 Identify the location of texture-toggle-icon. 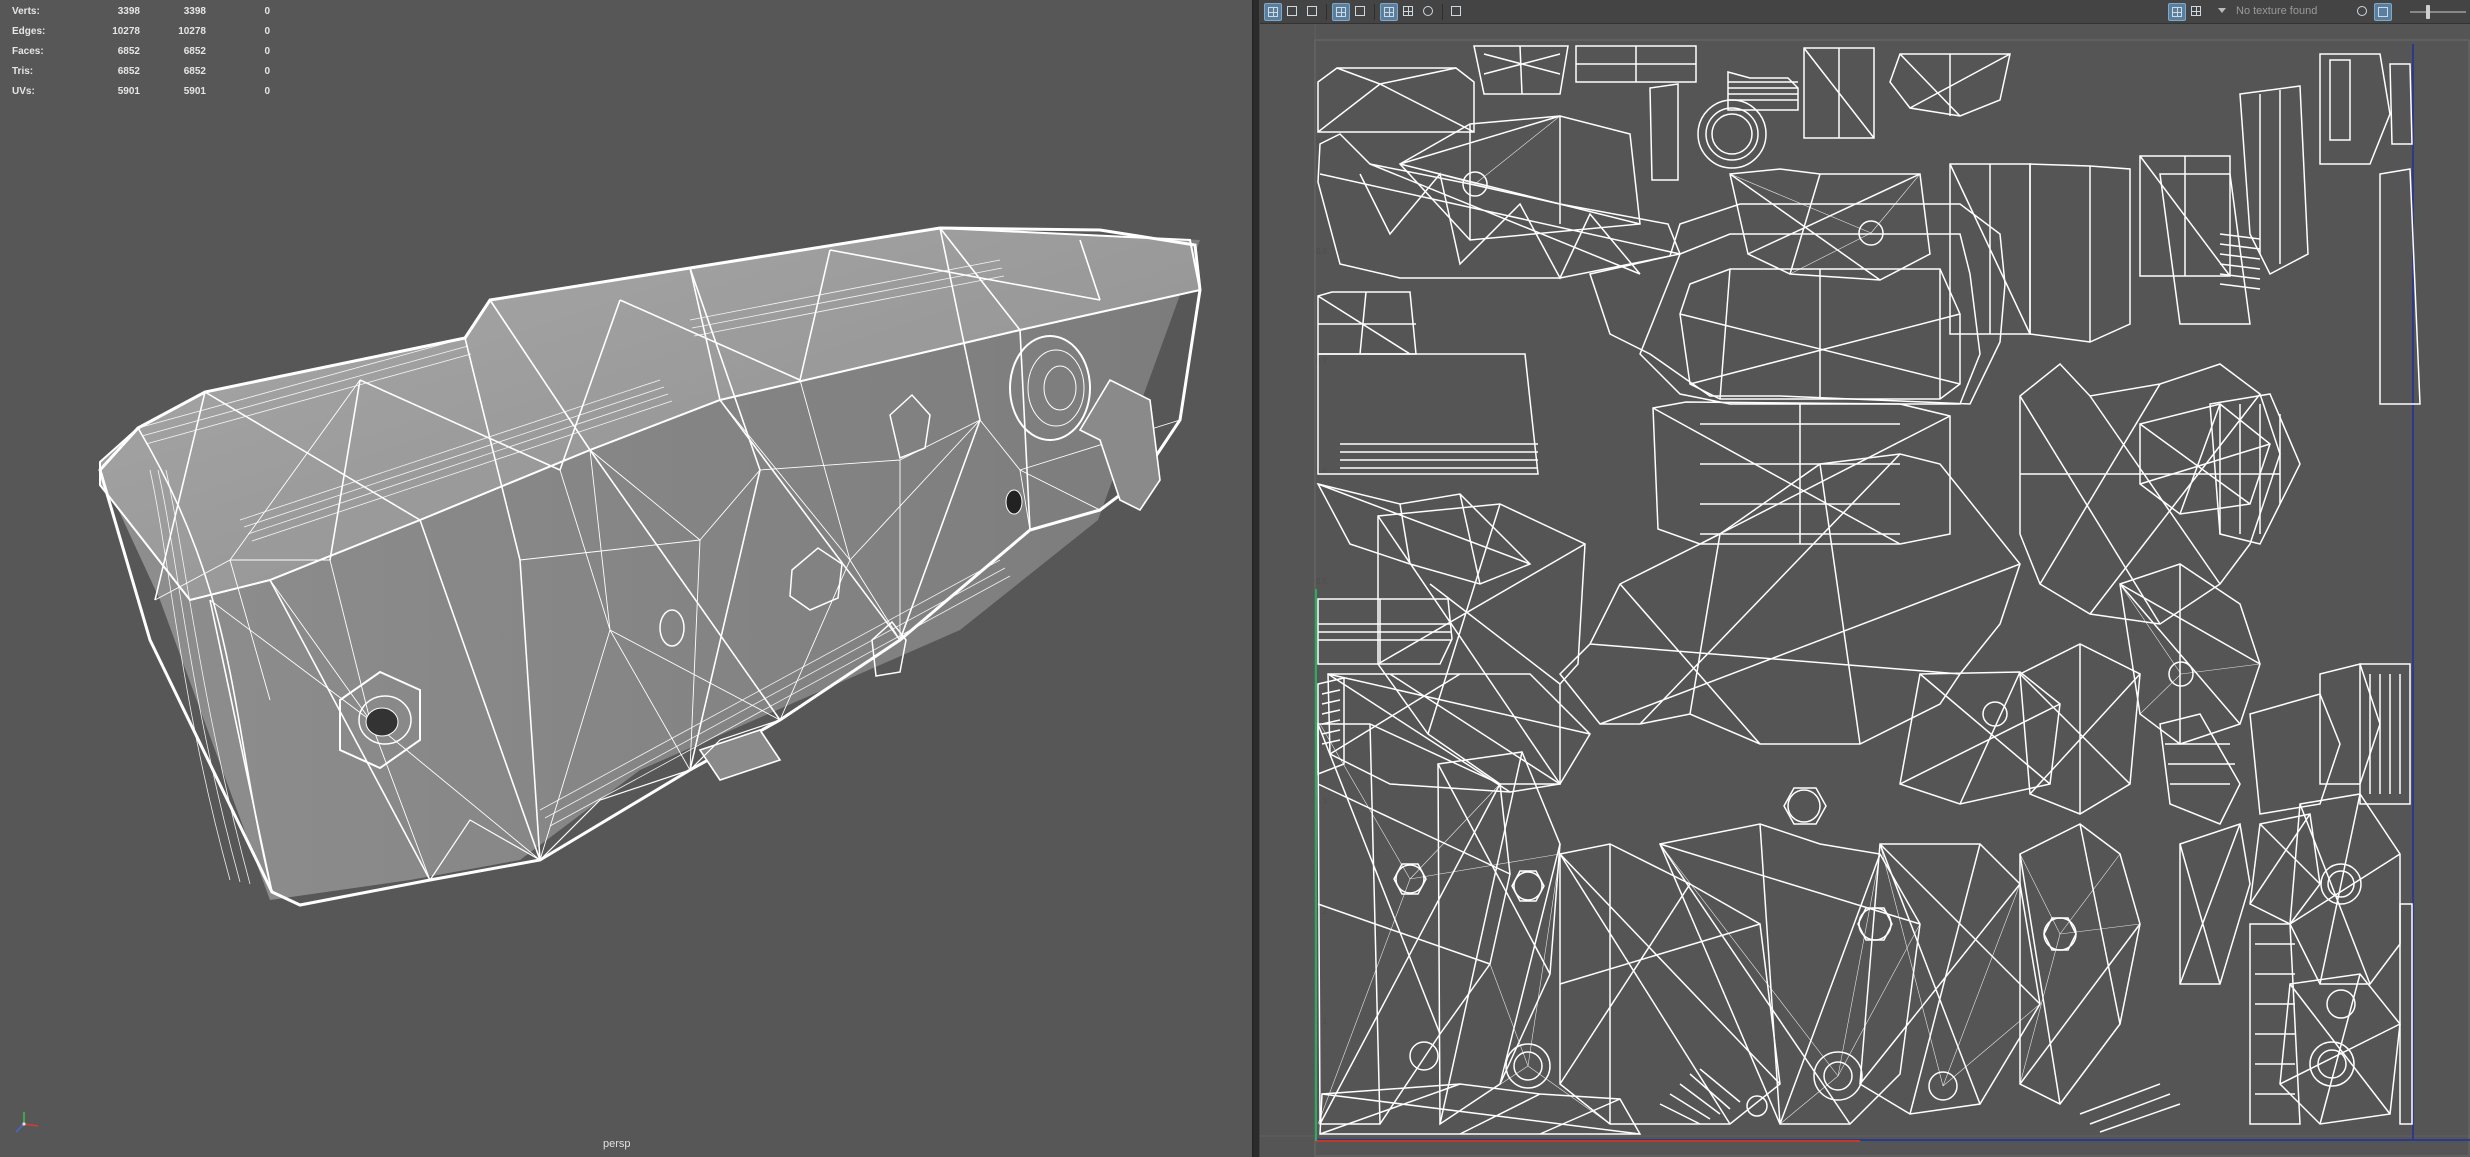
(2177, 12).